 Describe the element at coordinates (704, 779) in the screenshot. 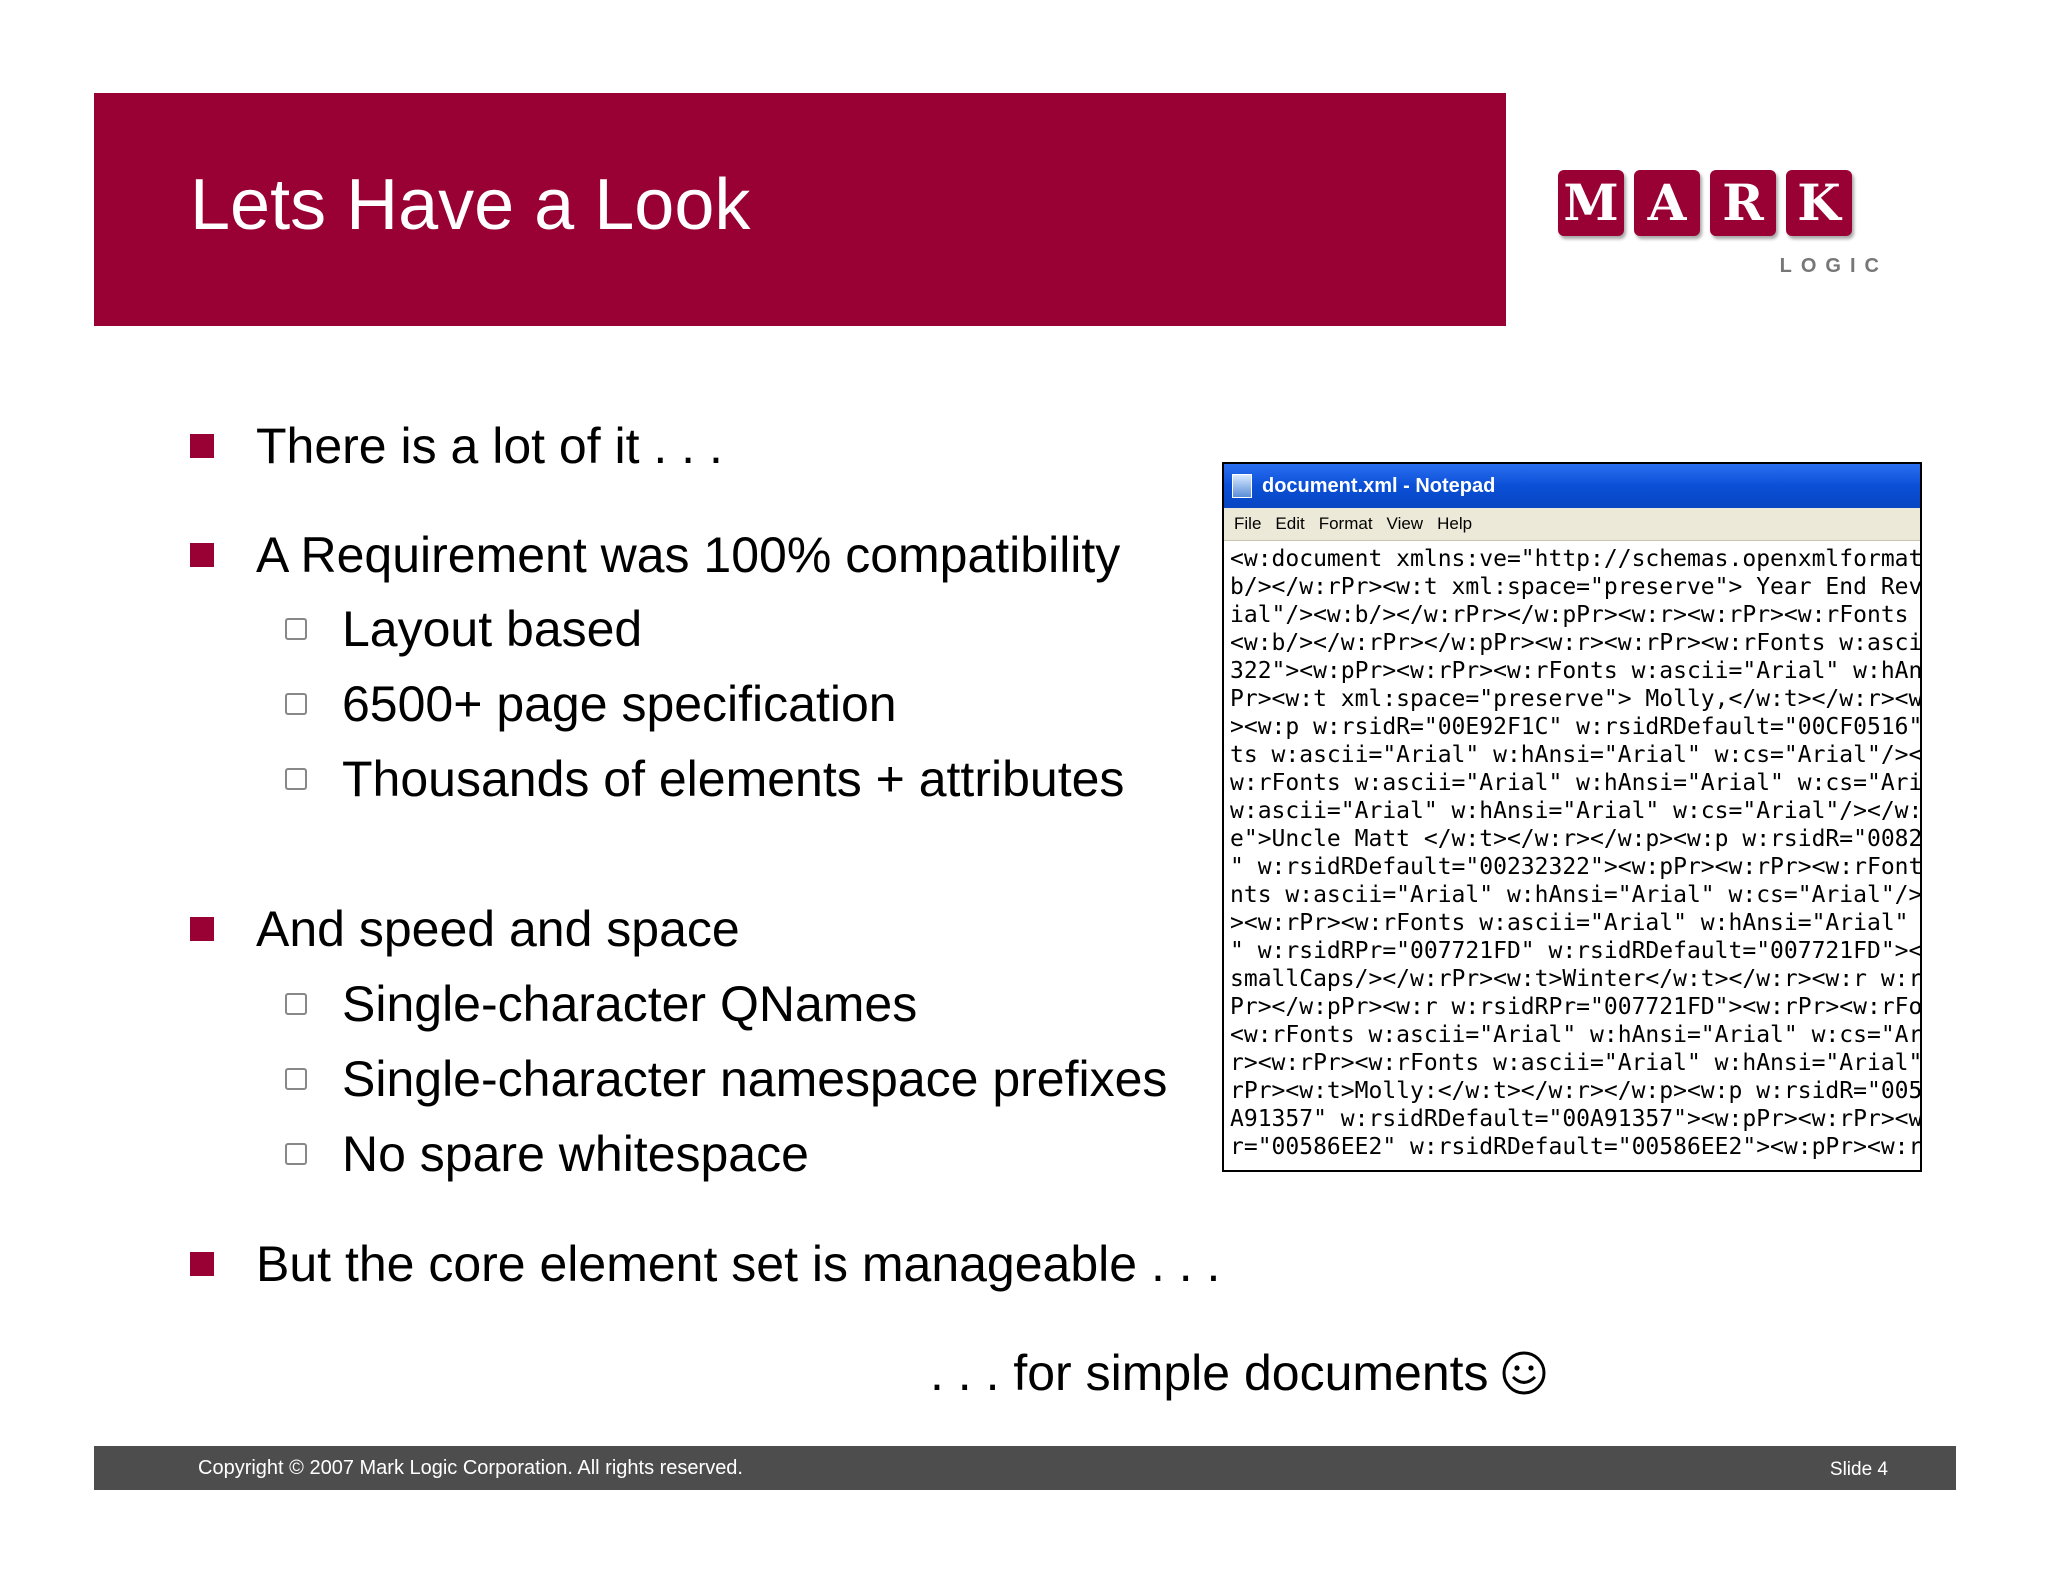

I see `sub-bullet-item: Thousands of elements + attributes` at that location.